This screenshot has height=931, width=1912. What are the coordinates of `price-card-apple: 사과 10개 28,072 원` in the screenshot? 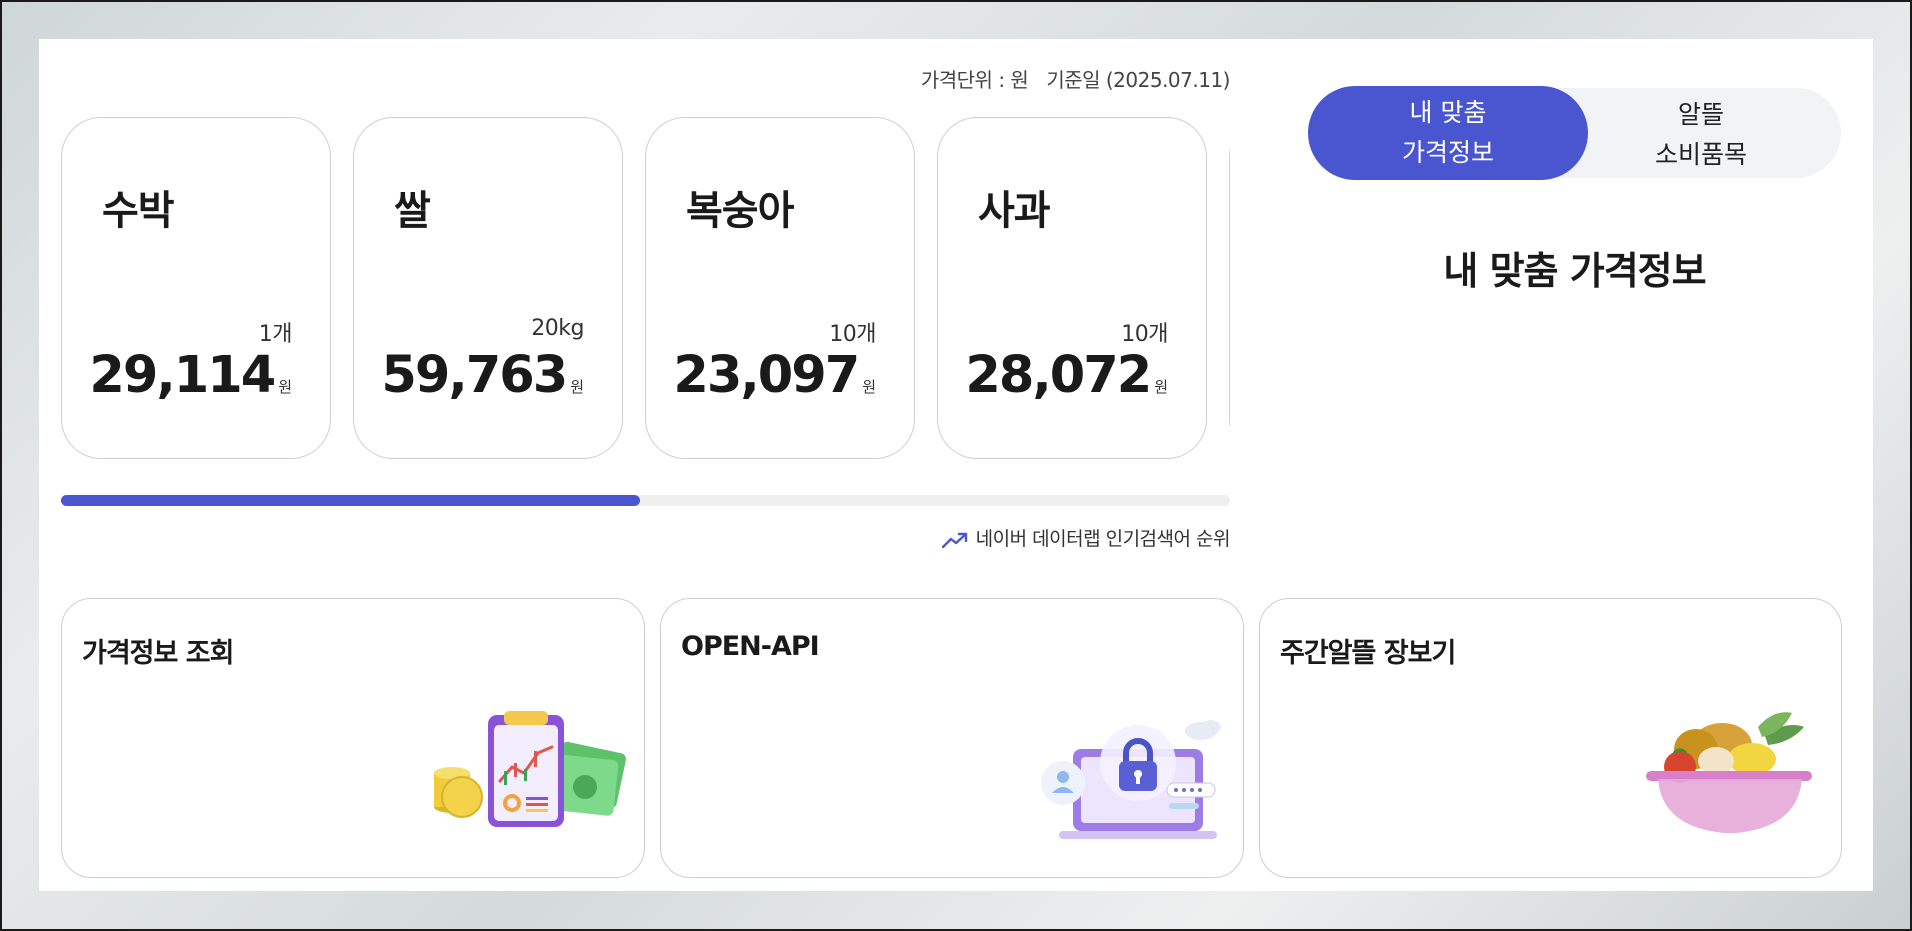 It's located at (1072, 288).